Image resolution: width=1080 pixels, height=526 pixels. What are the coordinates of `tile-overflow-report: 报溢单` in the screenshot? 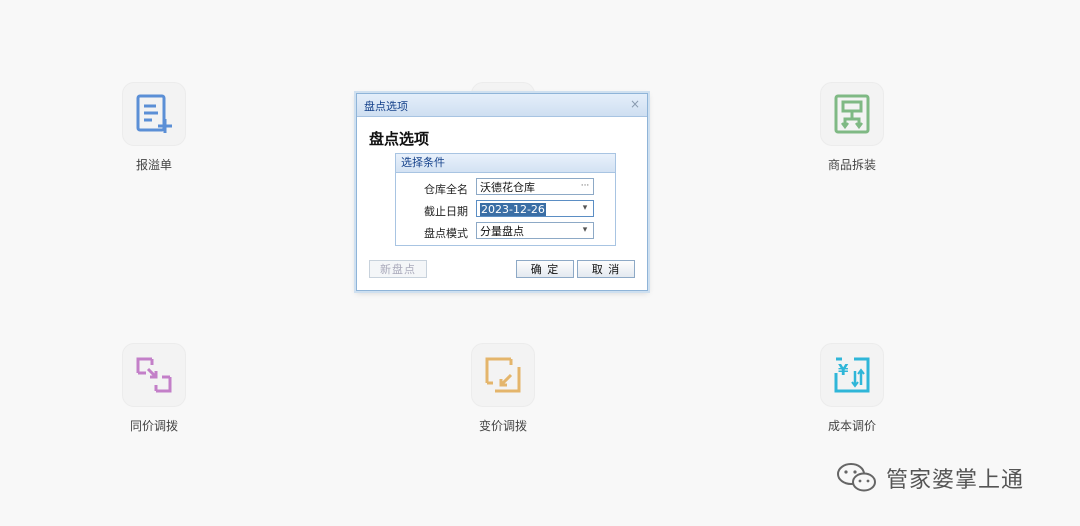 It's located at (154, 127).